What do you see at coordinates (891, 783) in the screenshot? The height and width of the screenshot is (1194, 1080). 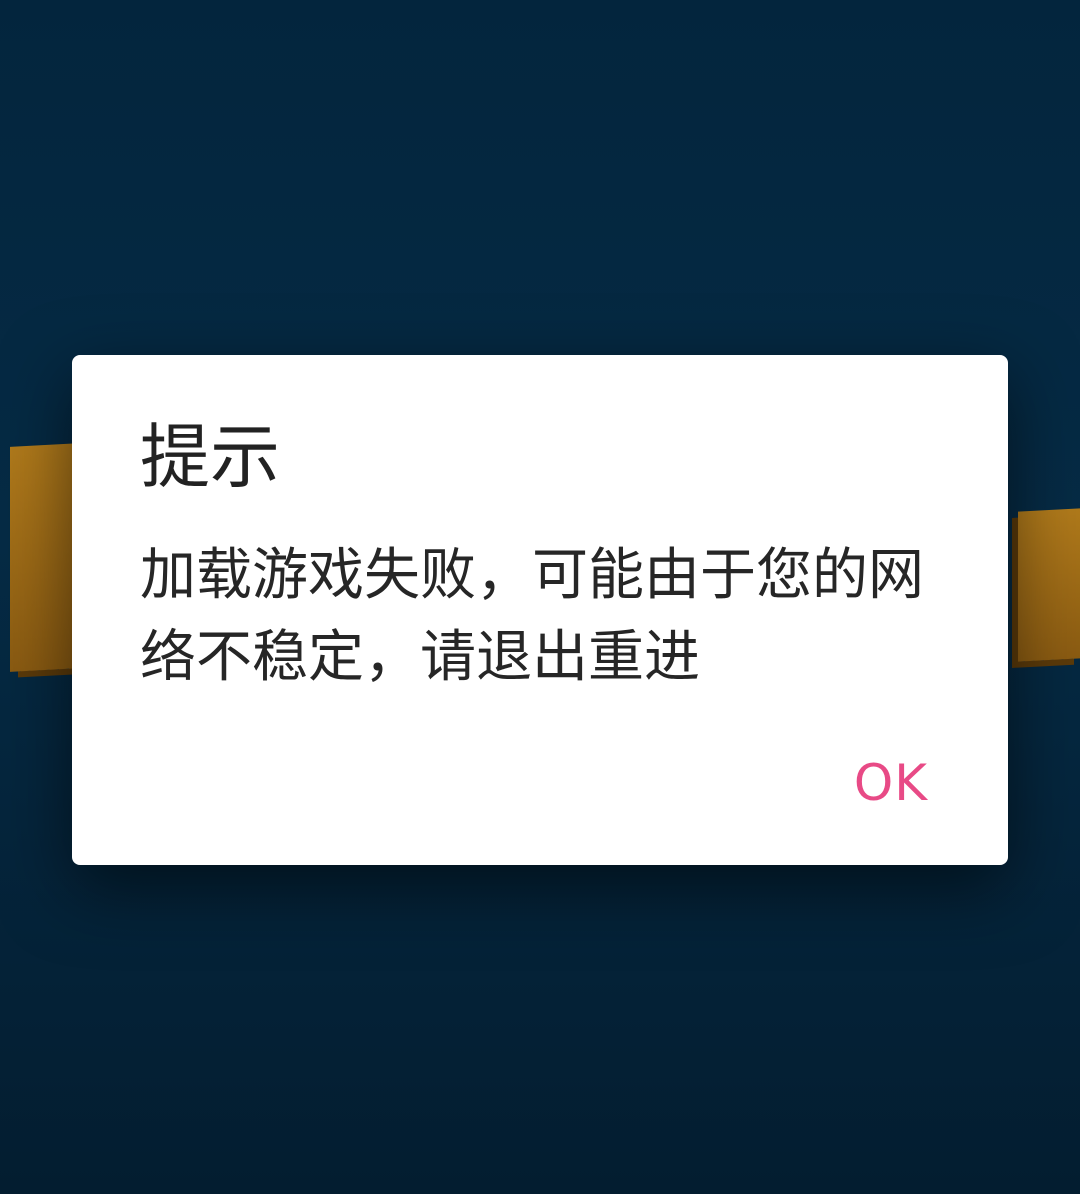 I see `ok-button: OK` at bounding box center [891, 783].